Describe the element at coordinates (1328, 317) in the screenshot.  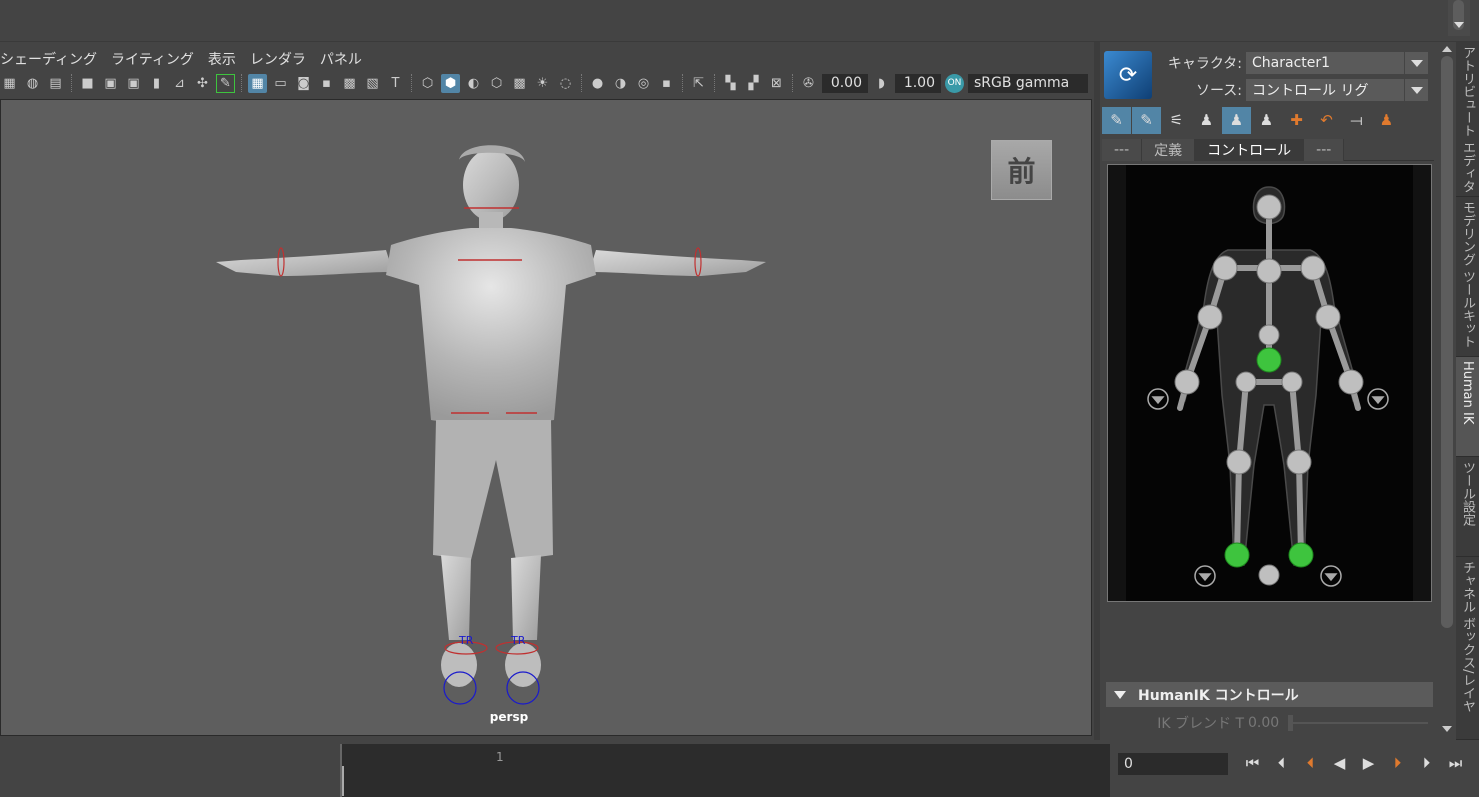
I see `ik-right-elbow-effector` at that location.